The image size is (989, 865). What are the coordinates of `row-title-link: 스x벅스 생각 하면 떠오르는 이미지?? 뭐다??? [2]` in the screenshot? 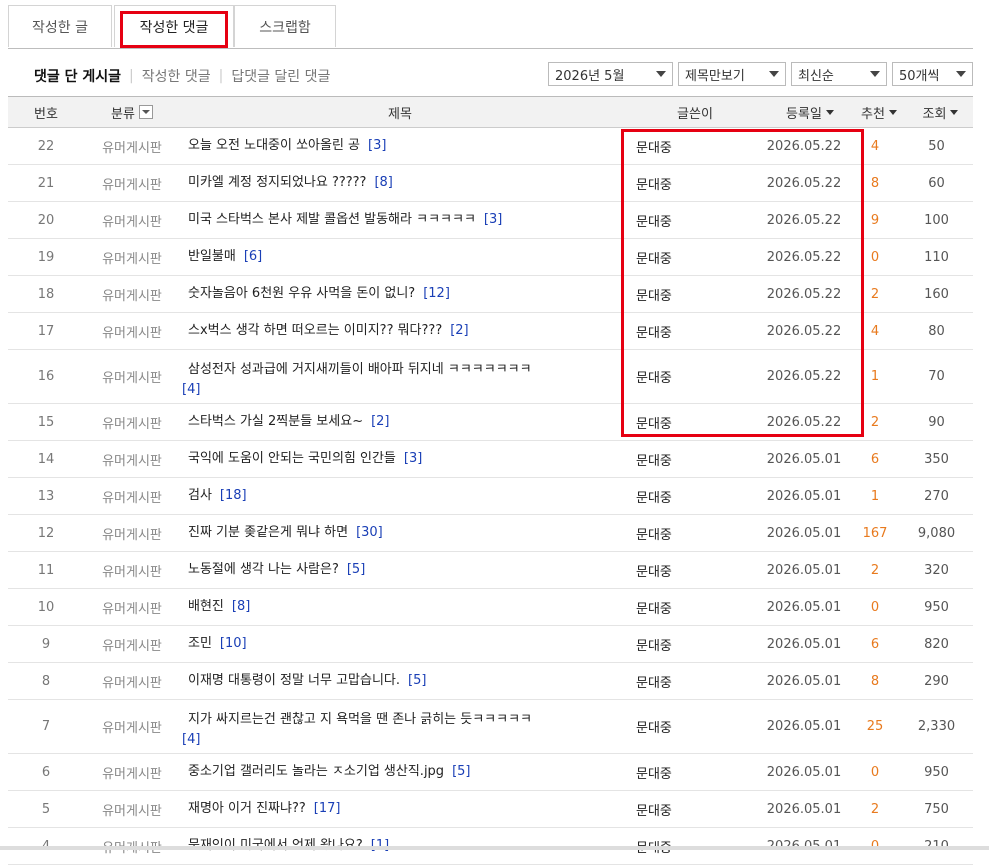 It's located at (324, 331).